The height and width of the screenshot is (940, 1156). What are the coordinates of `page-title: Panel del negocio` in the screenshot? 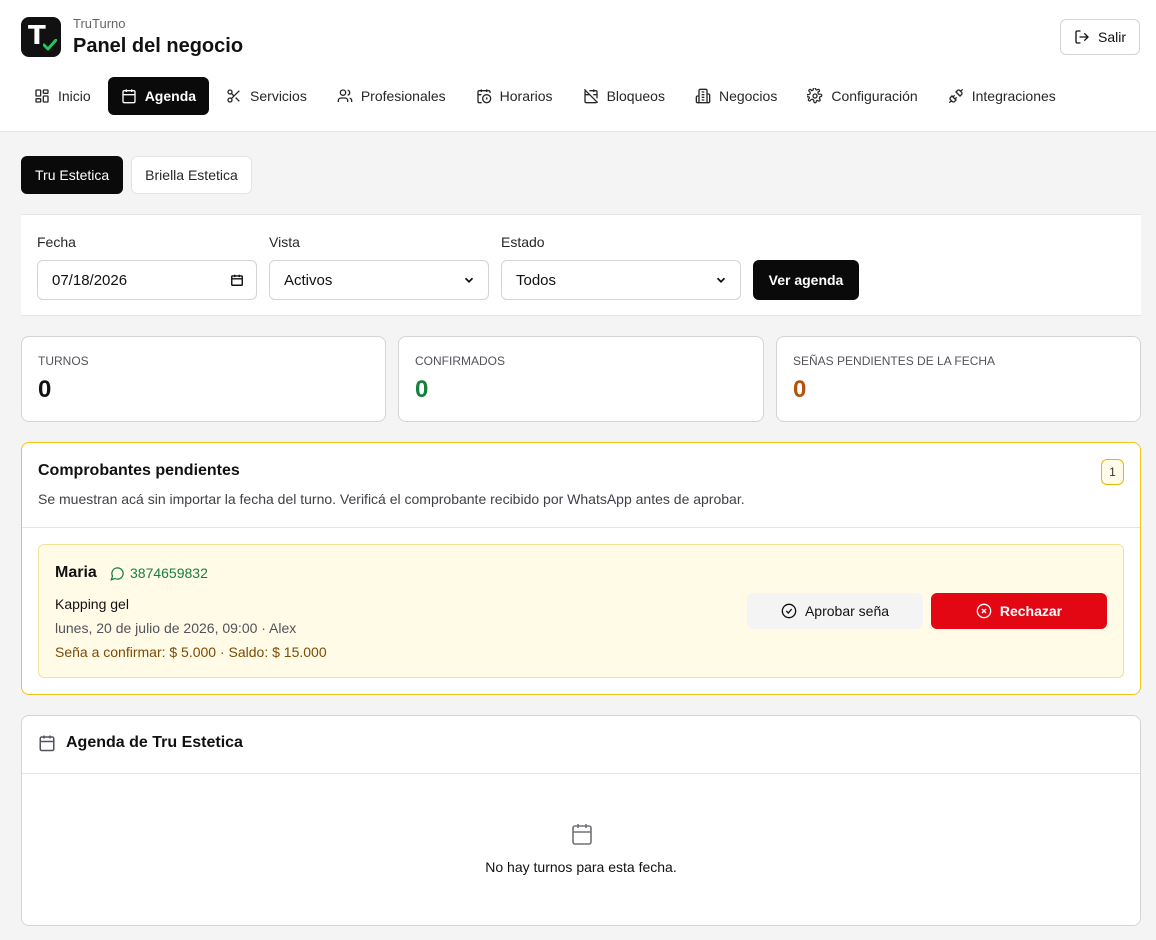 It's located at (158, 46).